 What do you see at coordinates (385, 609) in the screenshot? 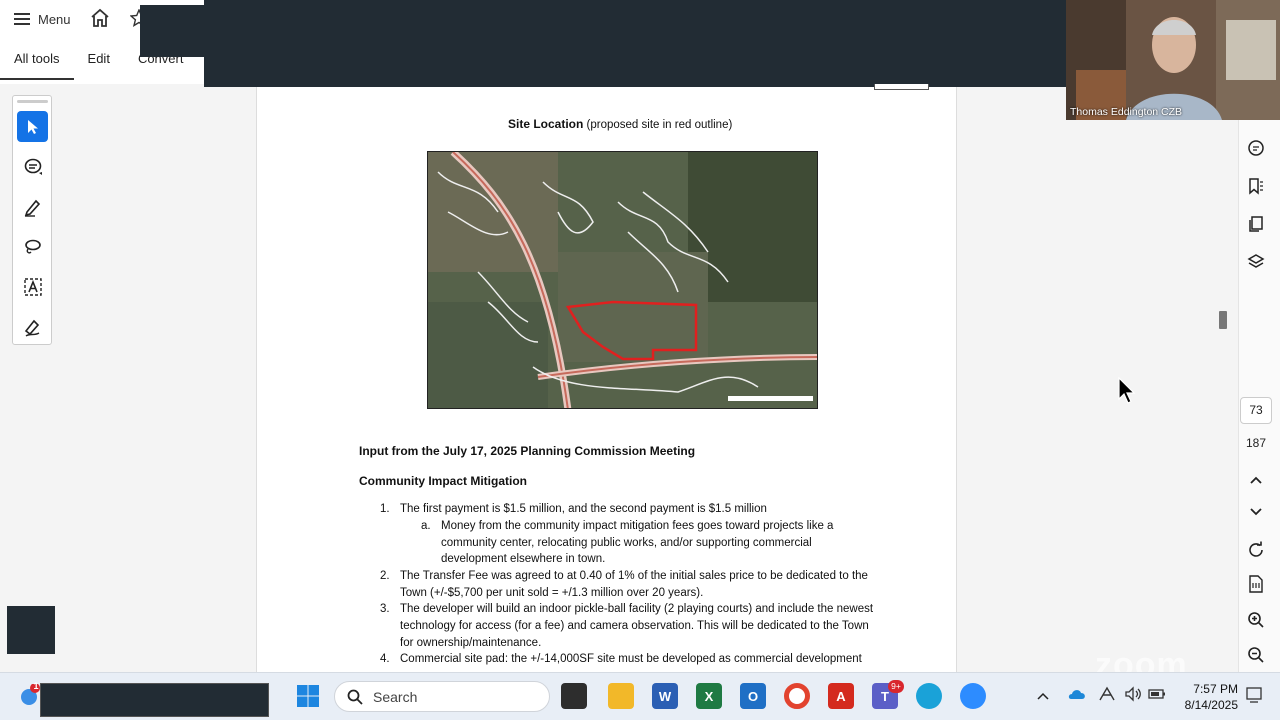
I see `list-item-number: 3.` at bounding box center [385, 609].